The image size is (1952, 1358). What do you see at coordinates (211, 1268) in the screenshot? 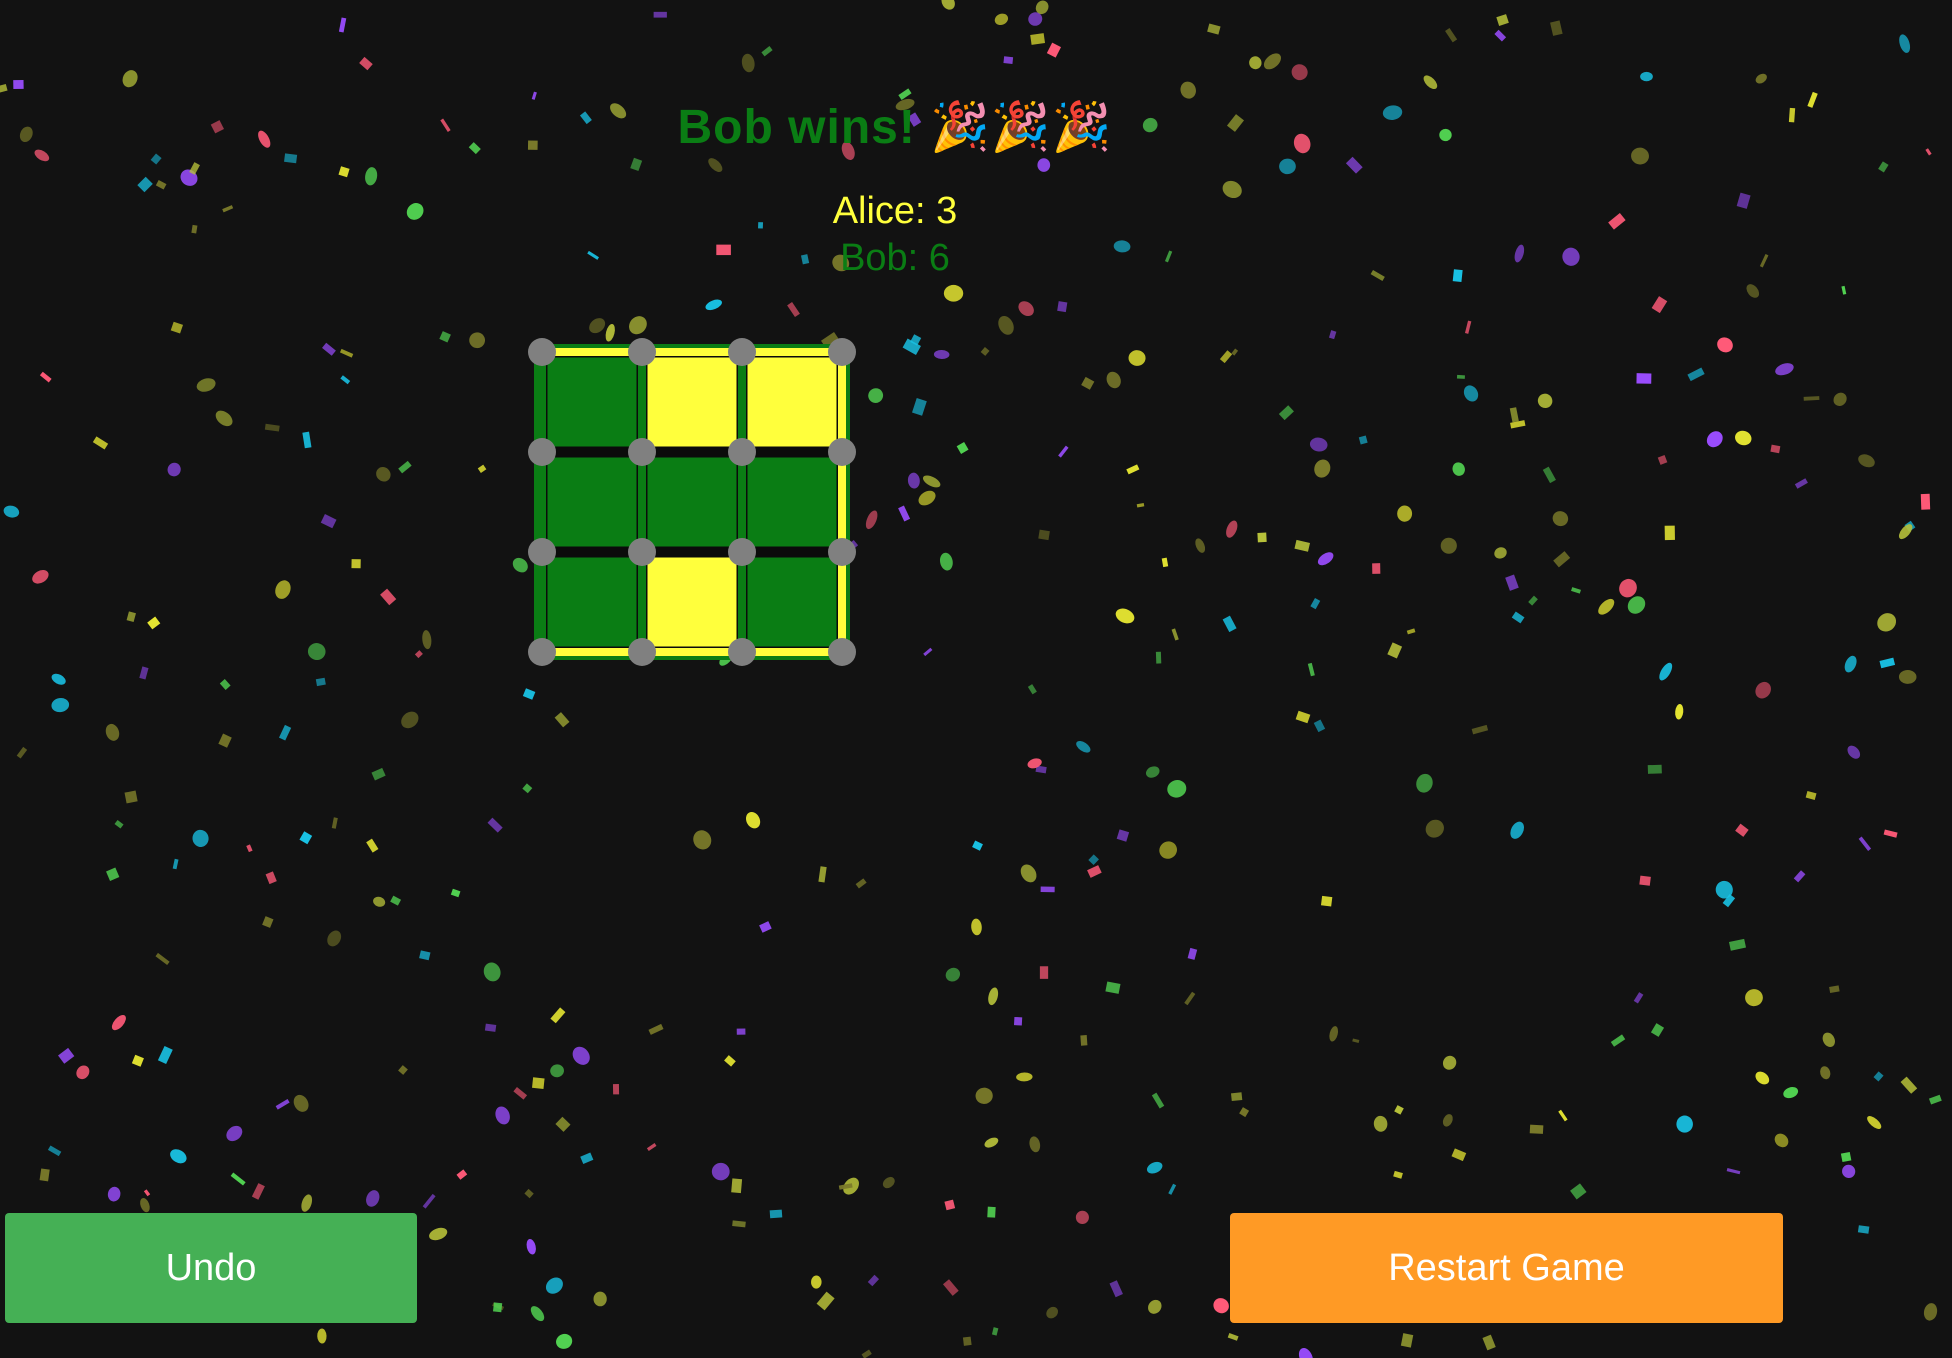
I see `undo-button: Undo` at bounding box center [211, 1268].